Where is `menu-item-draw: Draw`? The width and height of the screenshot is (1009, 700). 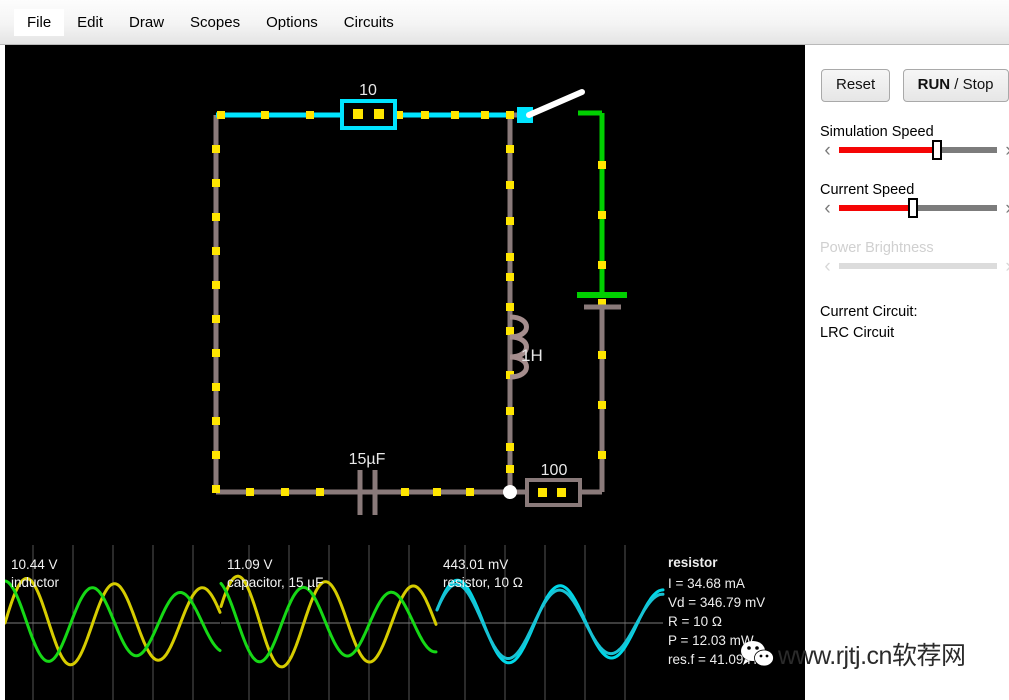 menu-item-draw: Draw is located at coordinates (146, 22).